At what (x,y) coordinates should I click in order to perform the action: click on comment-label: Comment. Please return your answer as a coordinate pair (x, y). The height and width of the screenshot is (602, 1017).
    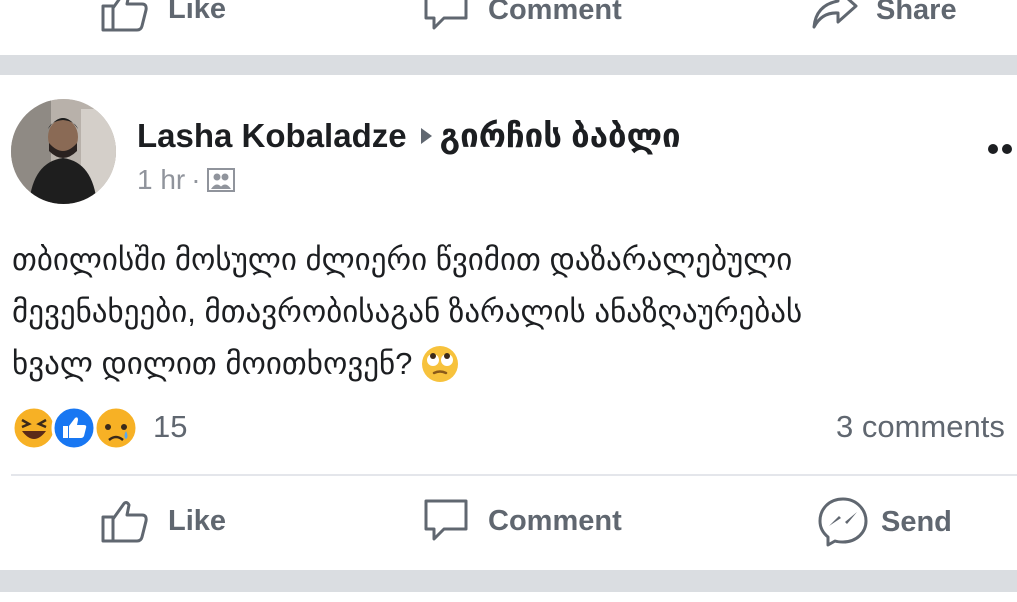
    Looking at the image, I should click on (555, 520).